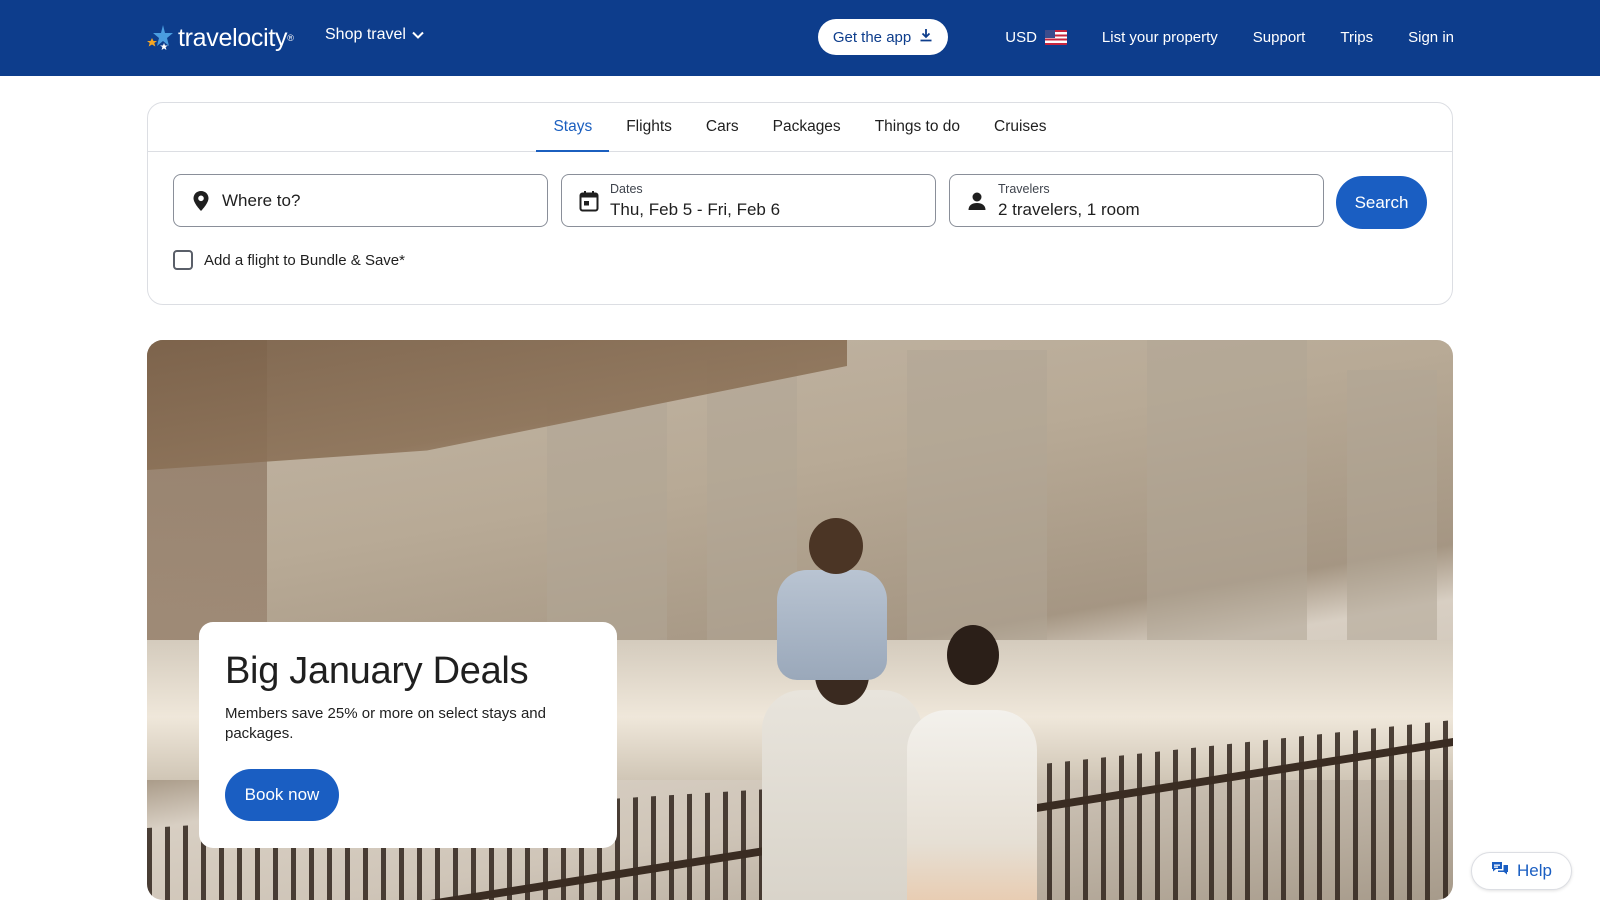  Describe the element at coordinates (1500, 871) in the screenshot. I see `chat-icon` at that location.